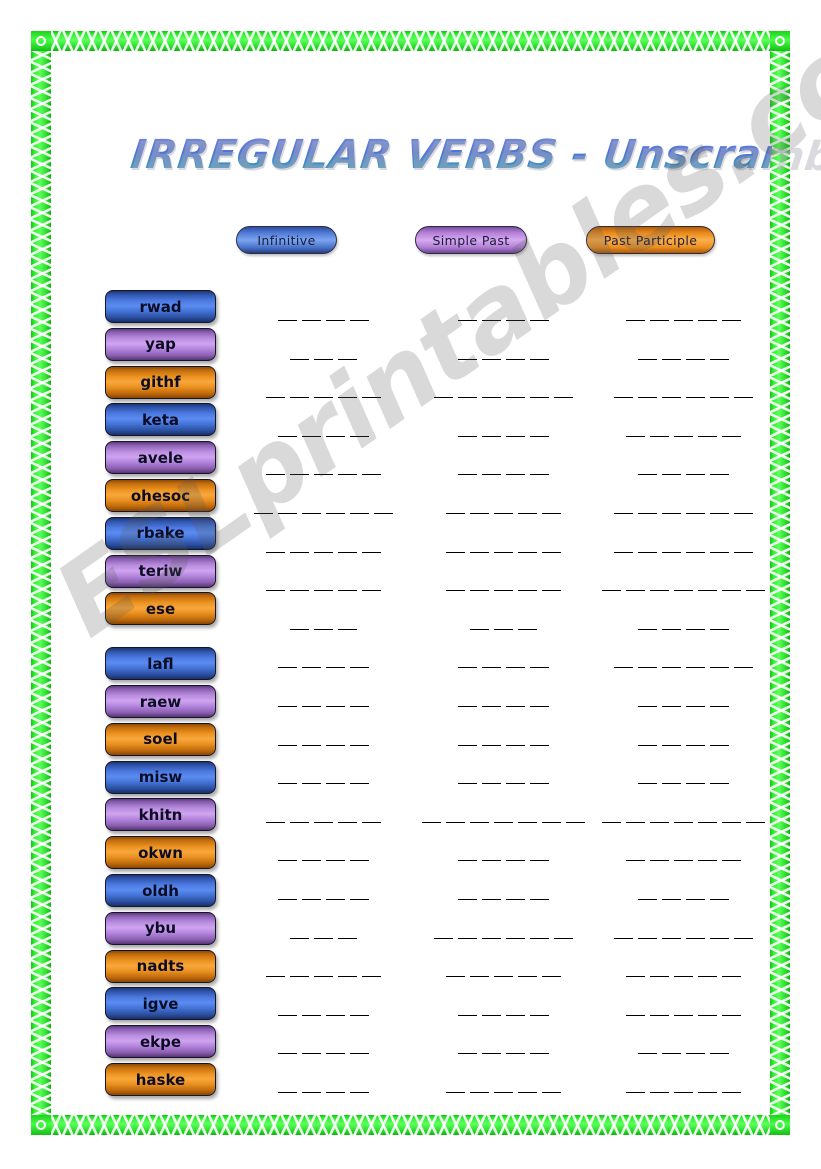 The height and width of the screenshot is (1169, 821). What do you see at coordinates (160, 382) in the screenshot?
I see `word-pill-label: githf` at bounding box center [160, 382].